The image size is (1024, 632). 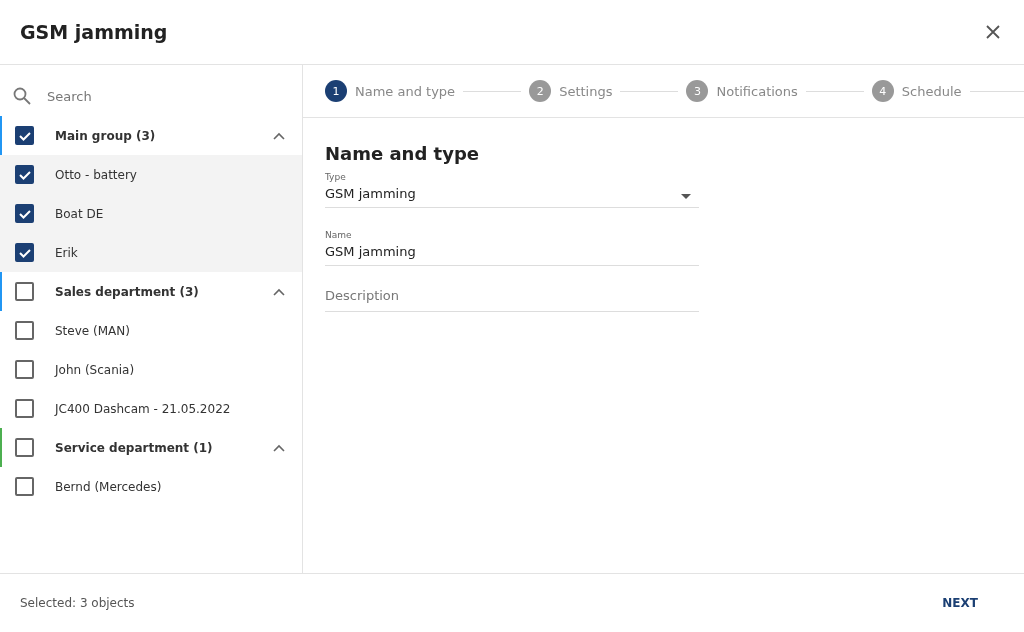 What do you see at coordinates (571, 91) in the screenshot?
I see `step-tab: 2 Settings` at bounding box center [571, 91].